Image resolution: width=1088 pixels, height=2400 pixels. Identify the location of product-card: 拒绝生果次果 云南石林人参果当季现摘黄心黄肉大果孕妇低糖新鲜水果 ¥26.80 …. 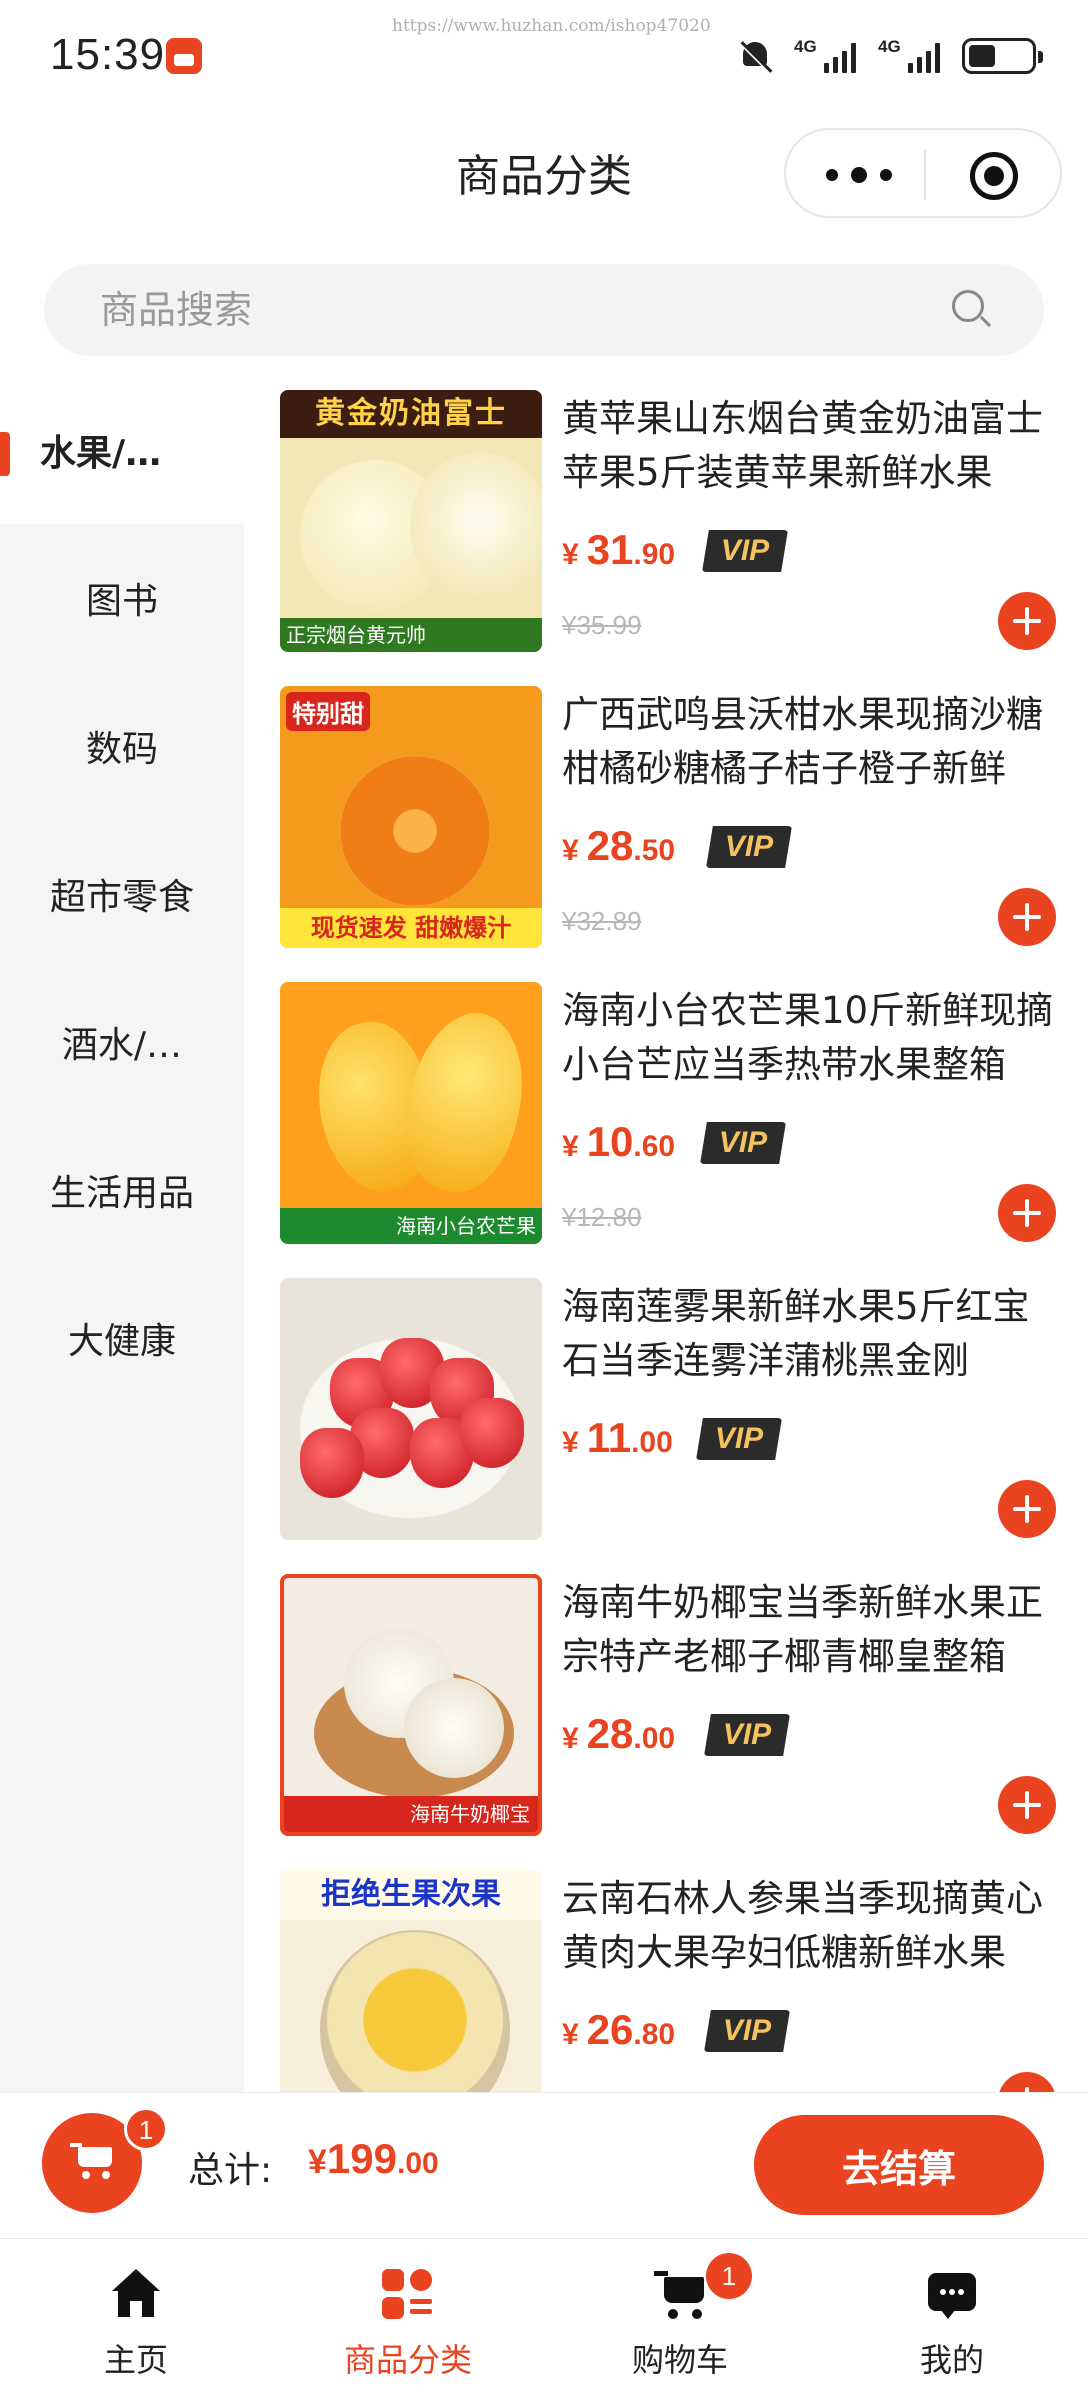
(666, 1977).